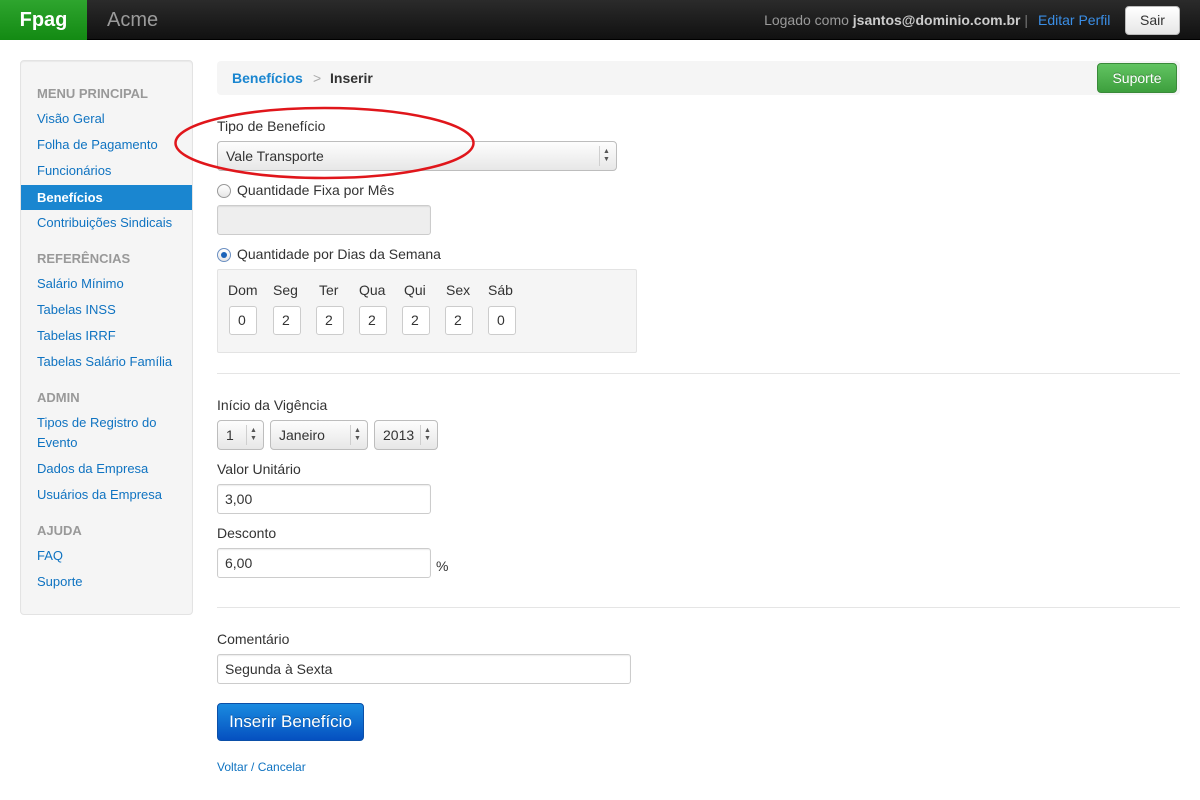  What do you see at coordinates (112, 582) in the screenshot?
I see `sidebar-item-support: Suporte` at bounding box center [112, 582].